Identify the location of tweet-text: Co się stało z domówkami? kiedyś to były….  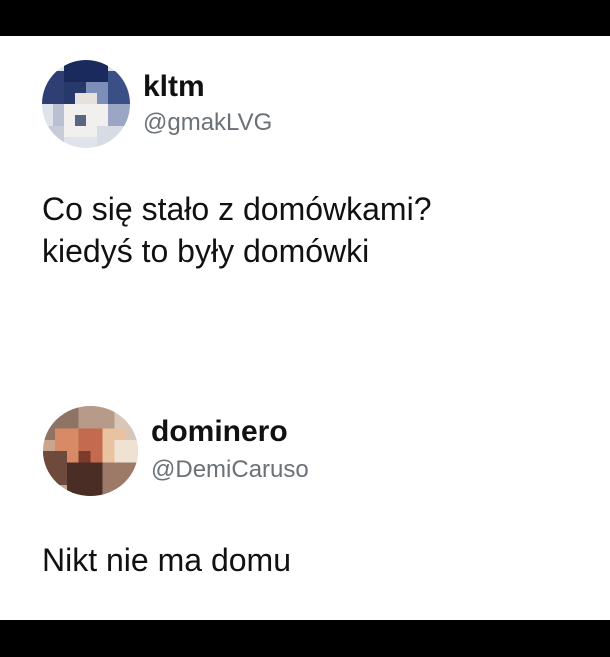
(236, 230).